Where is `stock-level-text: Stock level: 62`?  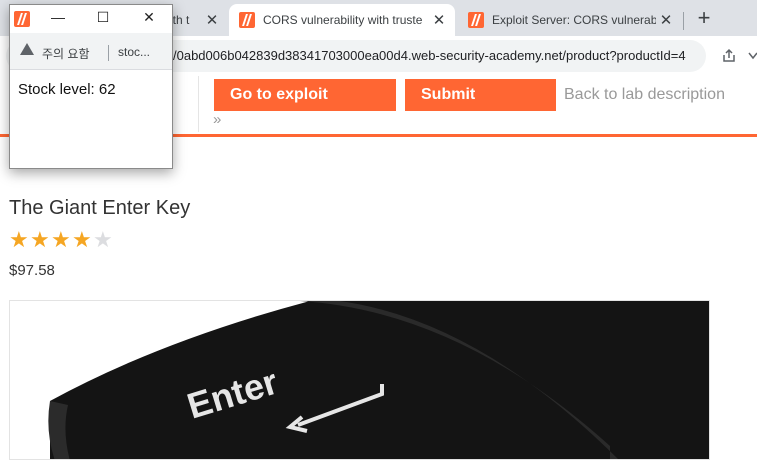 stock-level-text: Stock level: 62 is located at coordinates (67, 89).